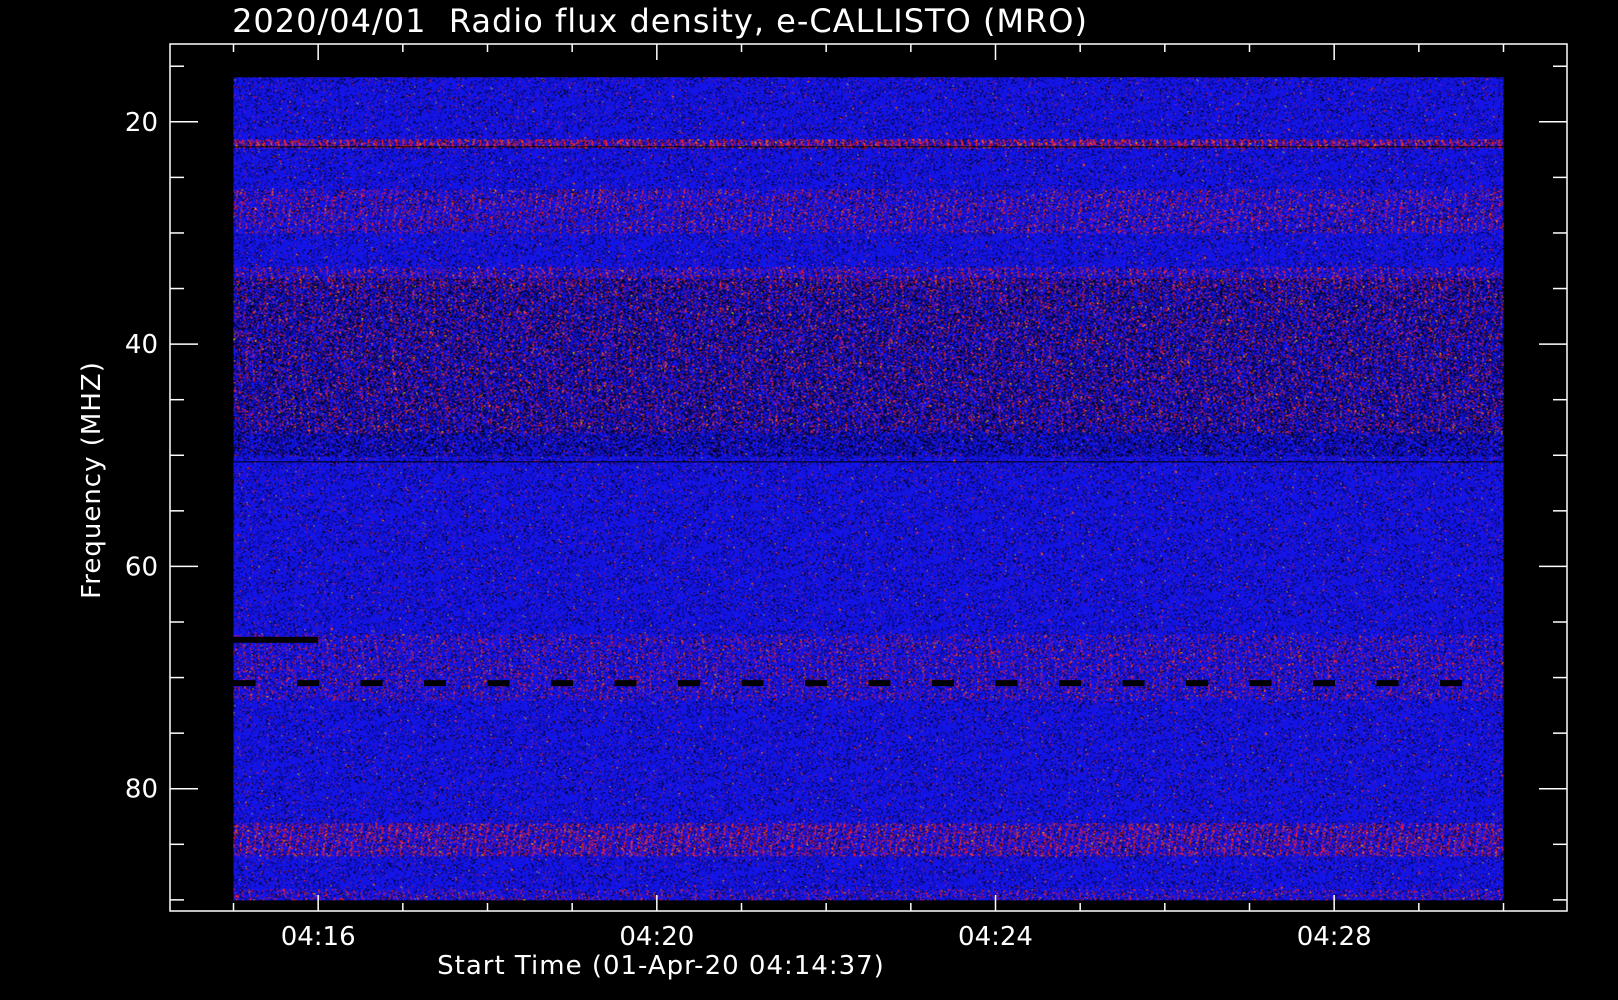 The image size is (1618, 1000). Describe the element at coordinates (276, 639) in the screenshot. I see `bar-marker` at that location.